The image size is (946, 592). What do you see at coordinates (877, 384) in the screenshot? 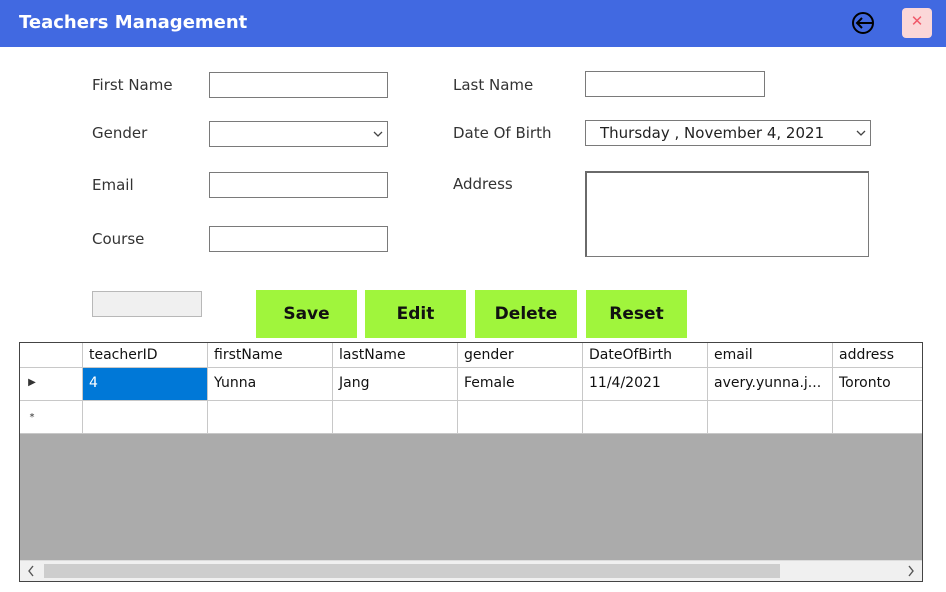
I see `table-cell: Toronto` at bounding box center [877, 384].